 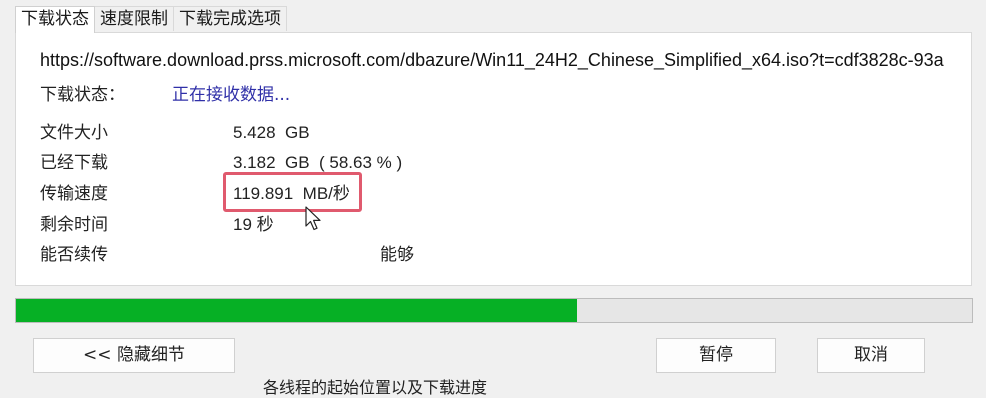 I want to click on cancel-button: 取消, so click(x=871, y=355).